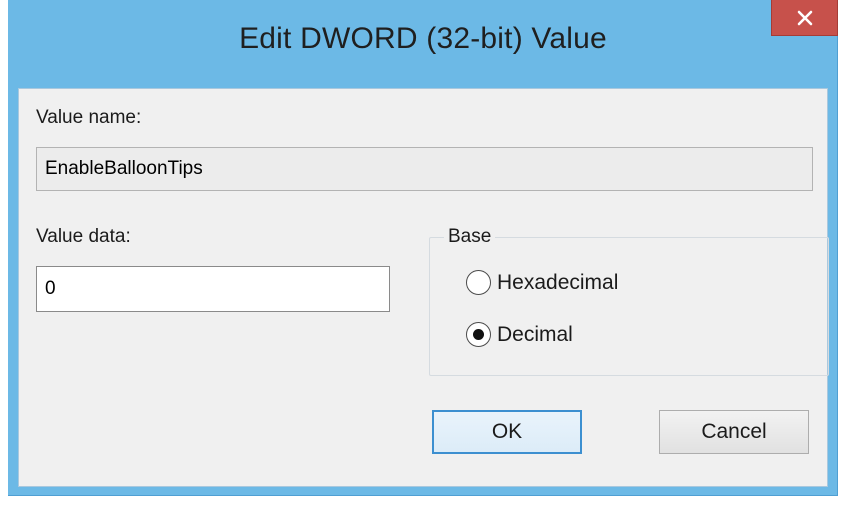 The image size is (846, 507). Describe the element at coordinates (124, 168) in the screenshot. I see `value-name-text: EnableBalloonTips` at that location.